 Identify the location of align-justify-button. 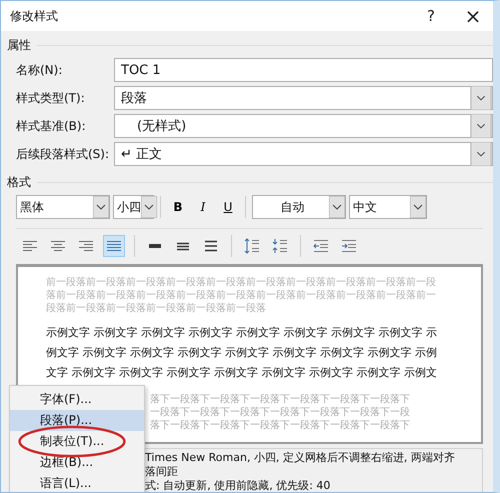
(114, 246).